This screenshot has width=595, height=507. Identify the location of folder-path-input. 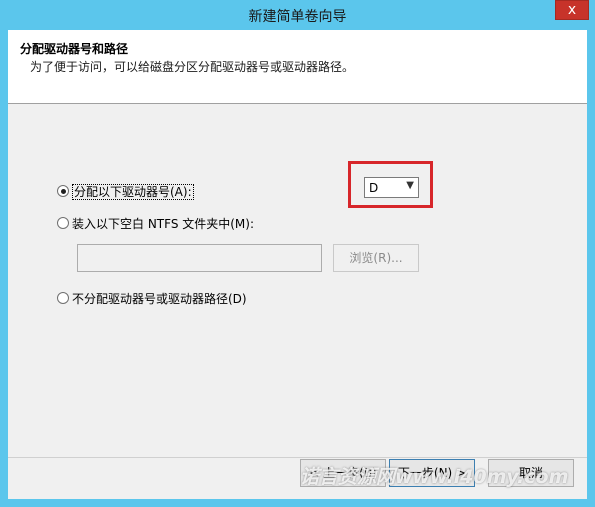
(199, 258).